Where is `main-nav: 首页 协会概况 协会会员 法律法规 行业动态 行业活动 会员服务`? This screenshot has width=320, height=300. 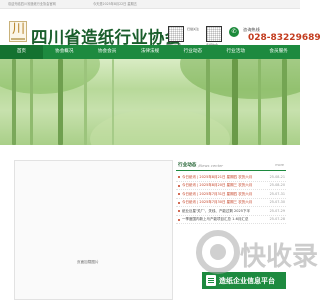 main-nav: 首页 协会概况 协会会员 法律法规 行业动态 行业活动 会员服务 is located at coordinates (150, 52).